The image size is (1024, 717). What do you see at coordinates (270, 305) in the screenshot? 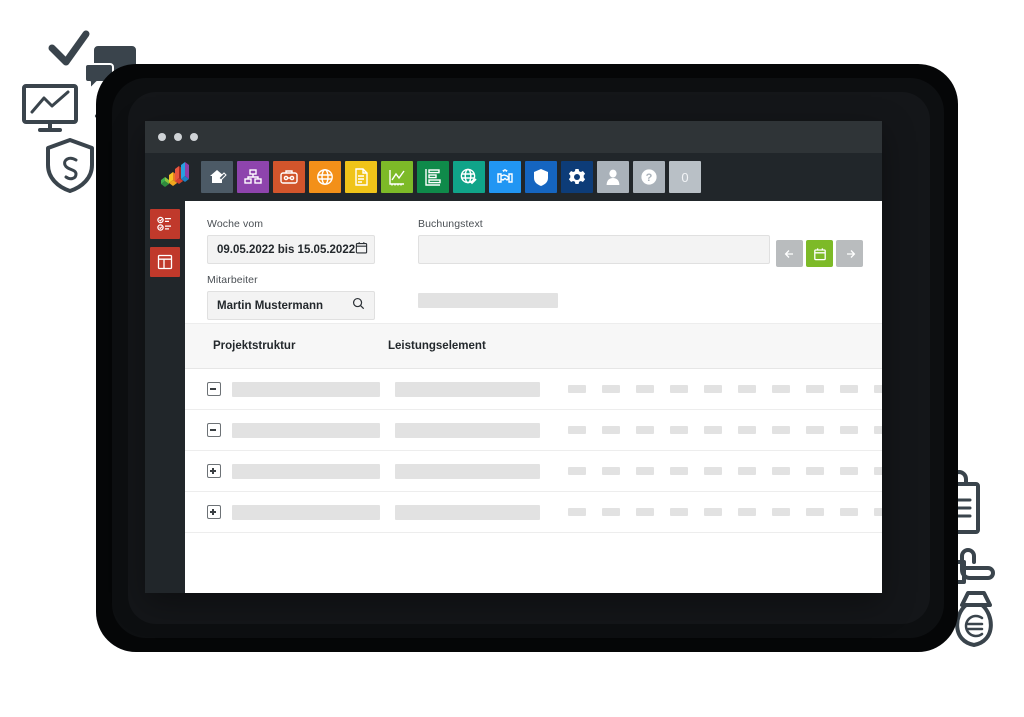
I see `employee-value: Martin Mustermann` at bounding box center [270, 305].